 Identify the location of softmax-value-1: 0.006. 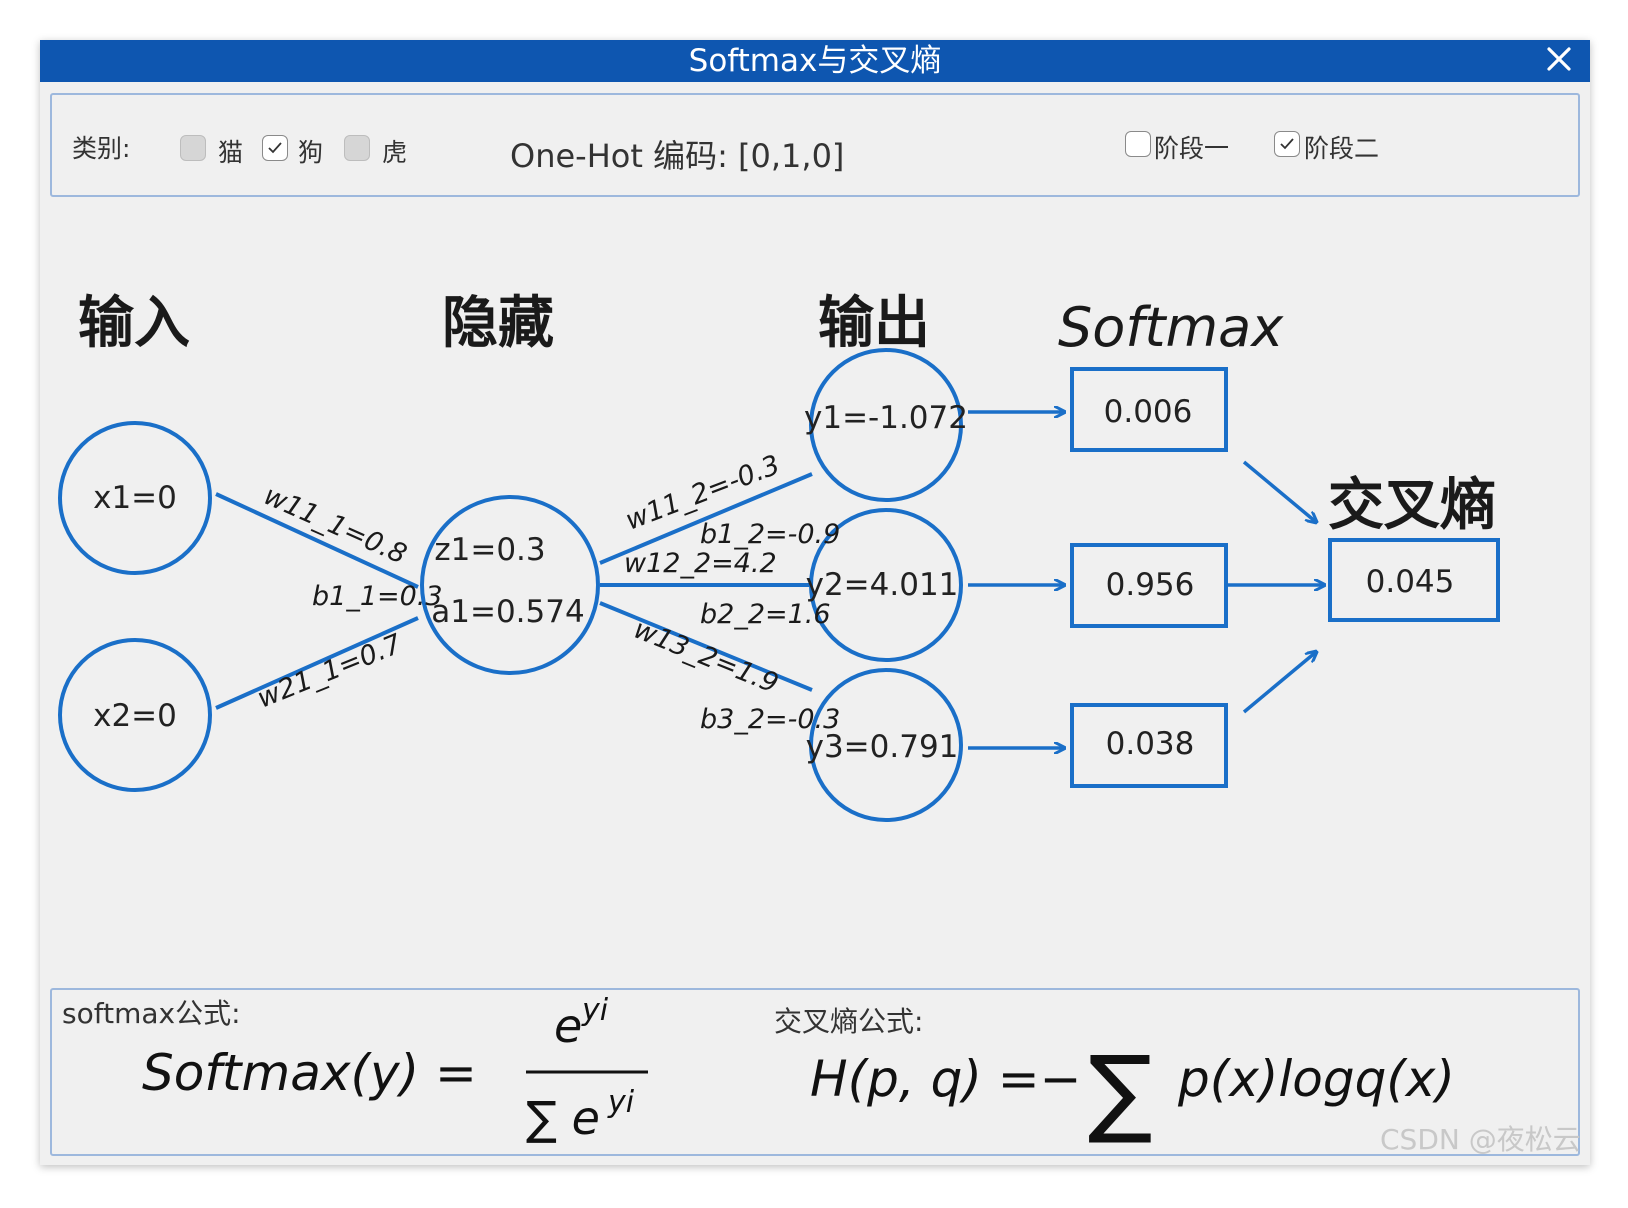
(1148, 412).